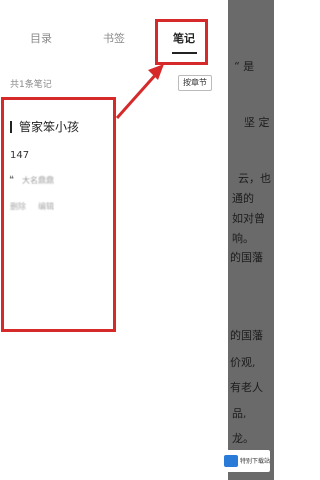  What do you see at coordinates (255, 461) in the screenshot?
I see `watermark-text: 特别下载站` at bounding box center [255, 461].